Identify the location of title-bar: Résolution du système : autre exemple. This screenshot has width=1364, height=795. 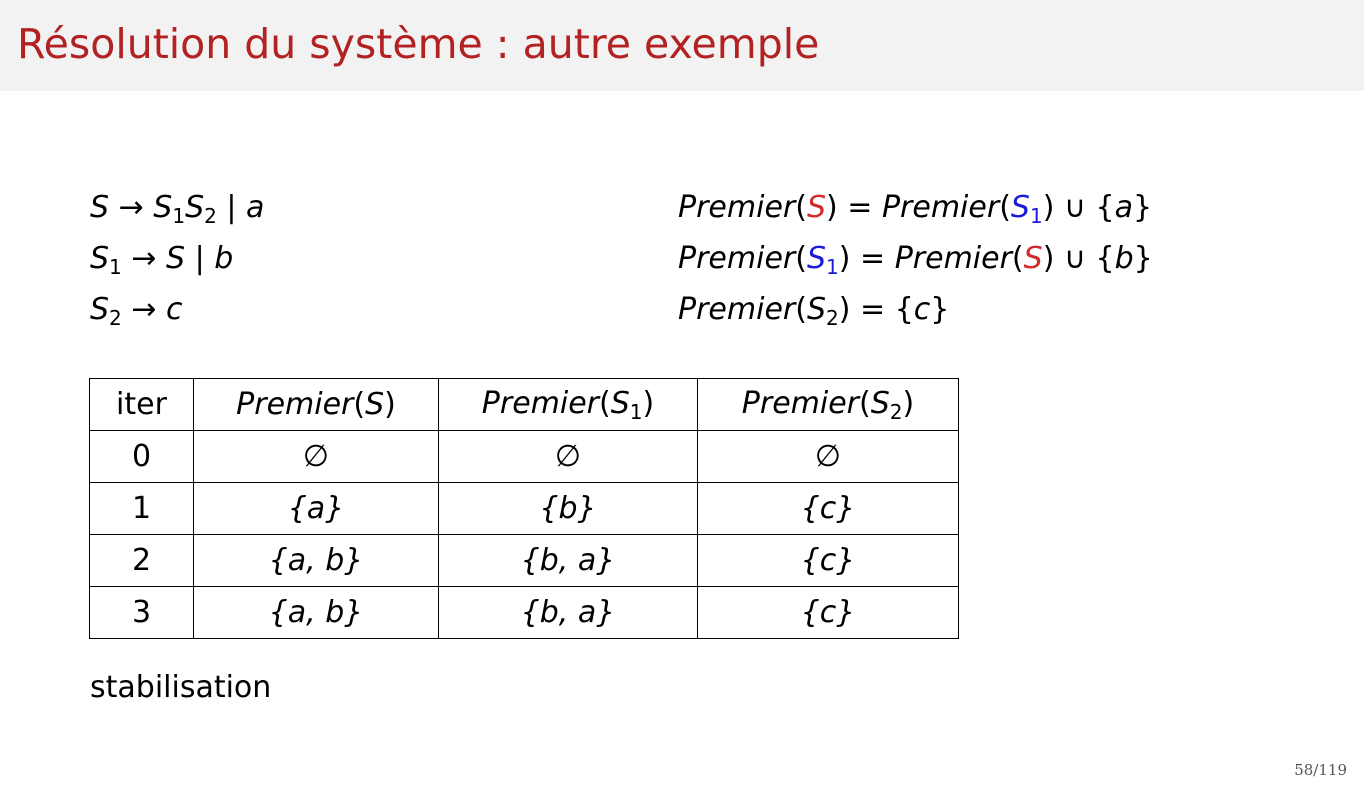
(682, 45).